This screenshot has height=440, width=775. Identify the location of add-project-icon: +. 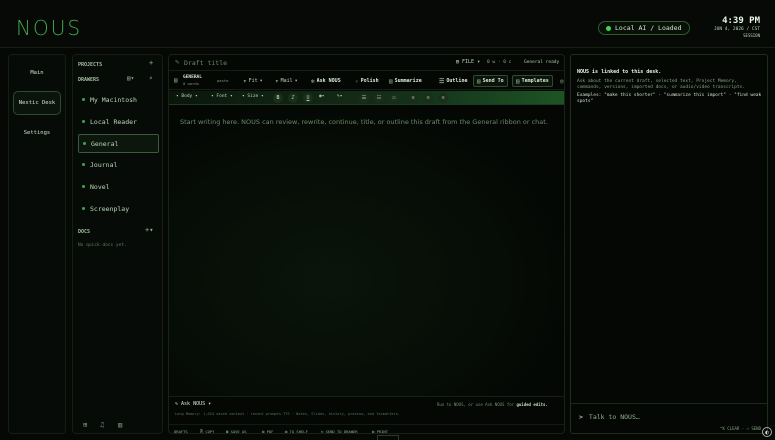
(151, 63).